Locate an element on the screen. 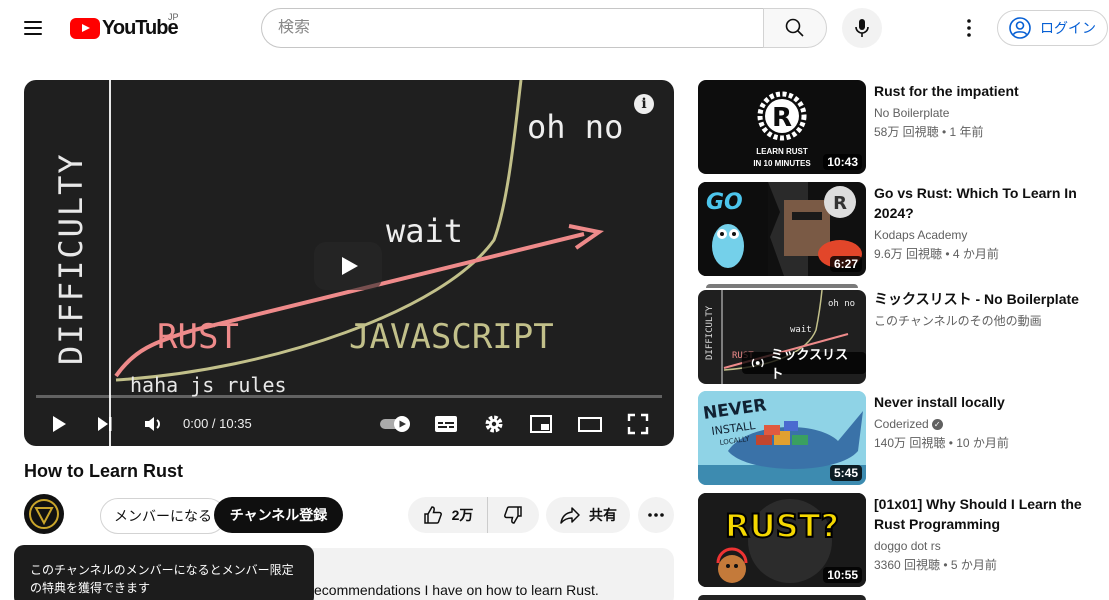 The image size is (1109, 600). view-meta: 58万 回視聴 • 1 年前 is located at coordinates (929, 132).